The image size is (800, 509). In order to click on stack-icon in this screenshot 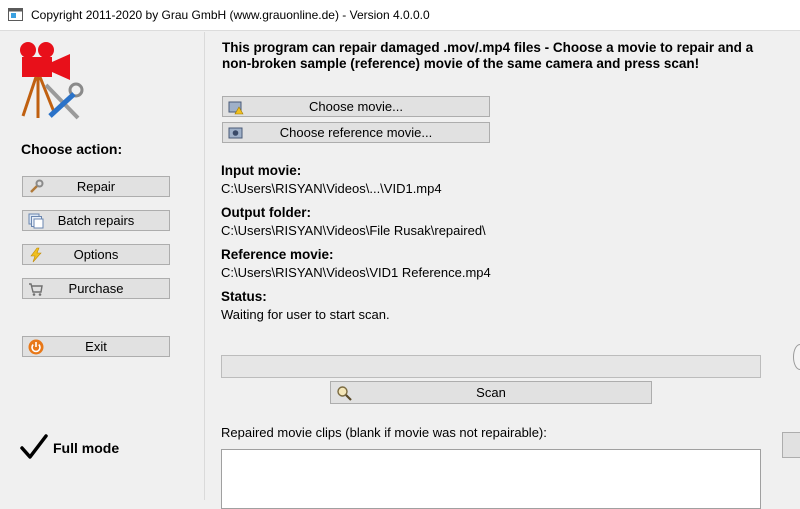, I will do `click(36, 221)`.